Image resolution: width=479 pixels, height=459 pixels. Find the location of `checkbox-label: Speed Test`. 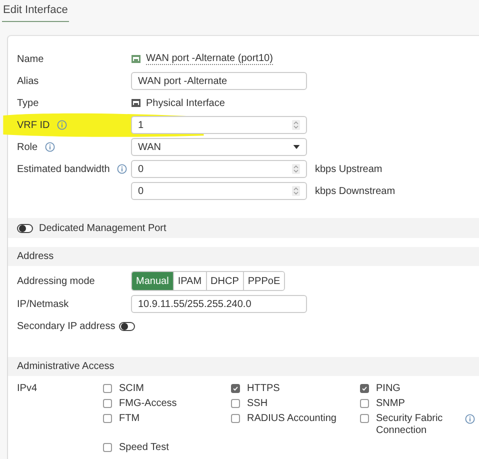

checkbox-label: Speed Test is located at coordinates (144, 448).